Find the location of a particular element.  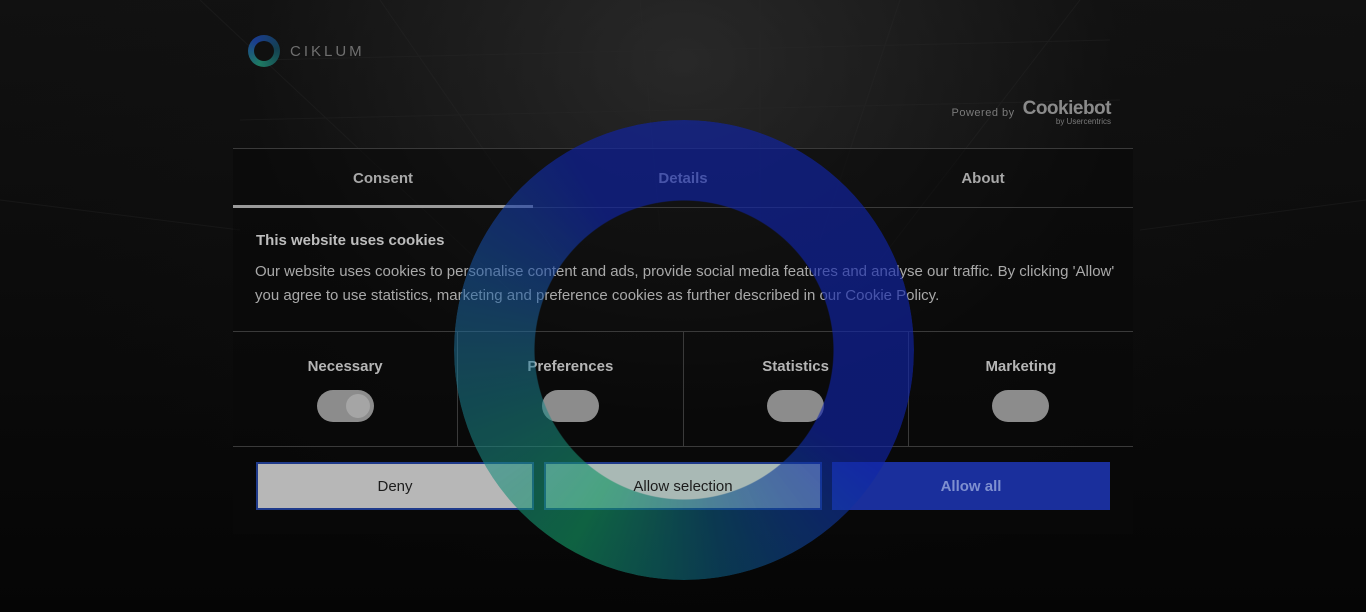

toggle-statistics-label: Statistics is located at coordinates (795, 366).